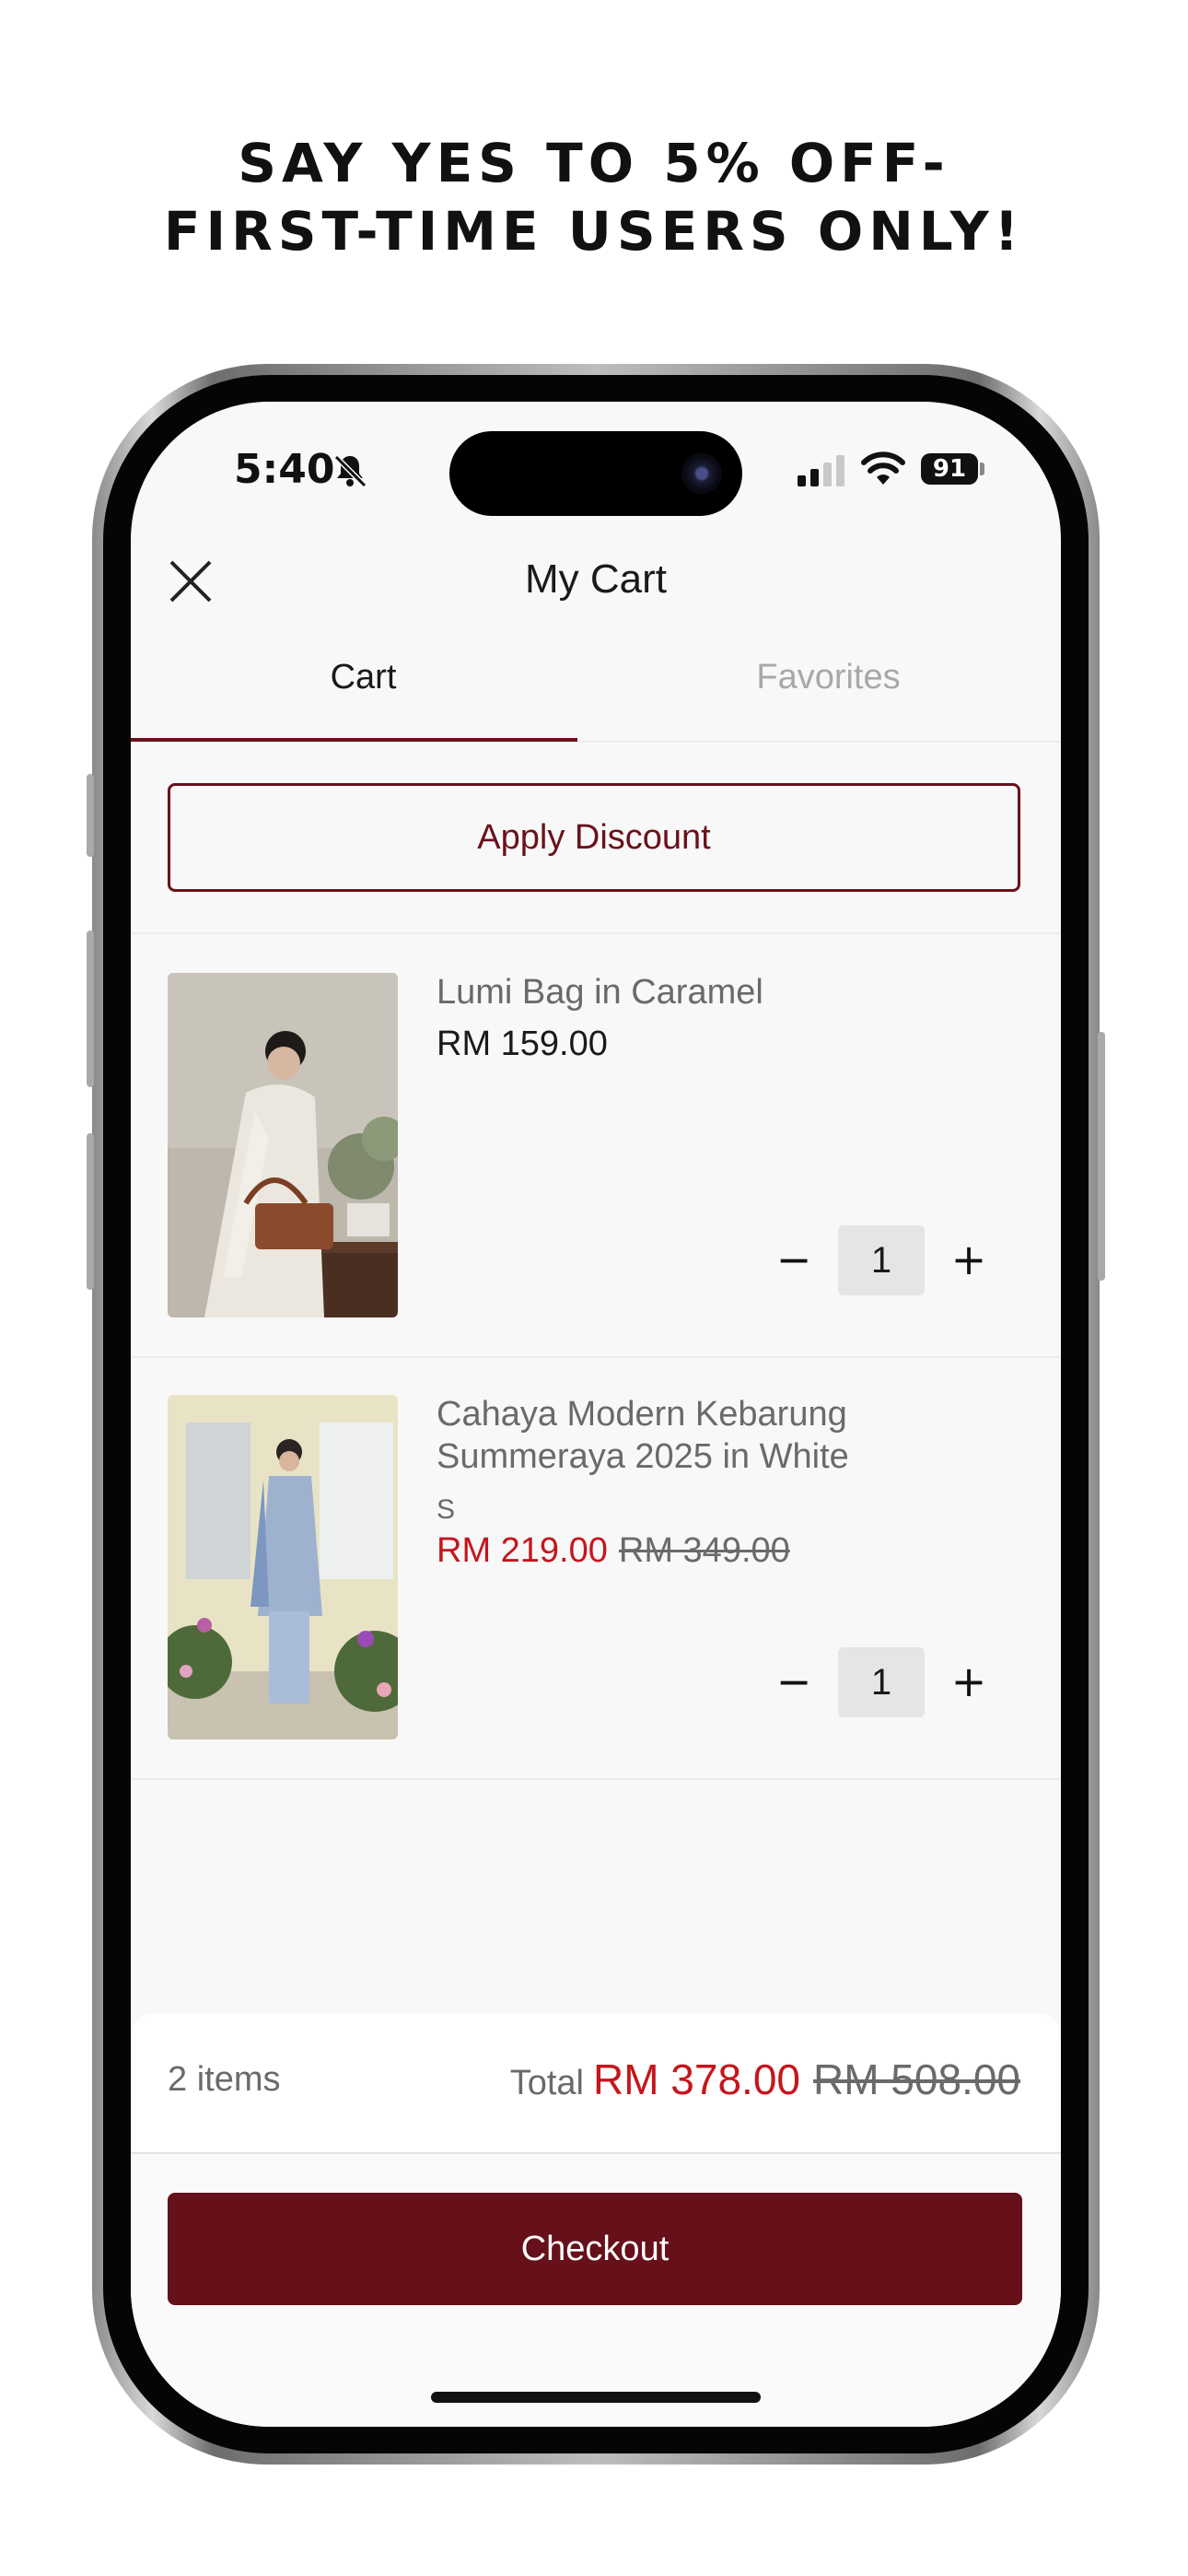  Describe the element at coordinates (821, 470) in the screenshot. I see `cellular-signal-icon` at that location.